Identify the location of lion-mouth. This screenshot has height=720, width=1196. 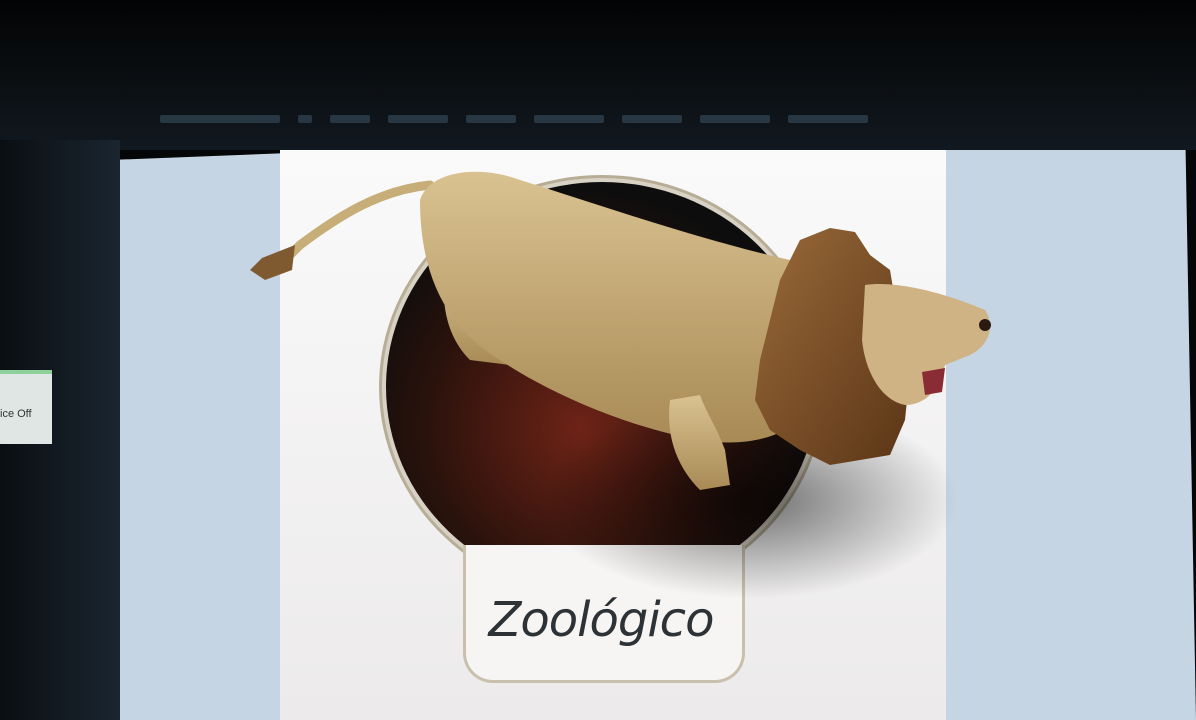
(933, 381).